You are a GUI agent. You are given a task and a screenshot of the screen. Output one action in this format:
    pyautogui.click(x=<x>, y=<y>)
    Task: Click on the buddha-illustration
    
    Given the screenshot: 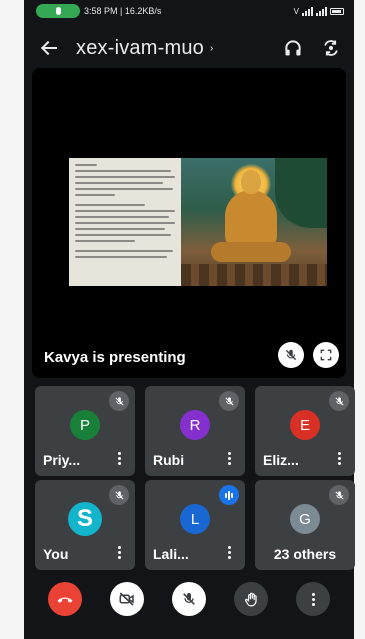 What is the action you would take?
    pyautogui.click(x=254, y=222)
    